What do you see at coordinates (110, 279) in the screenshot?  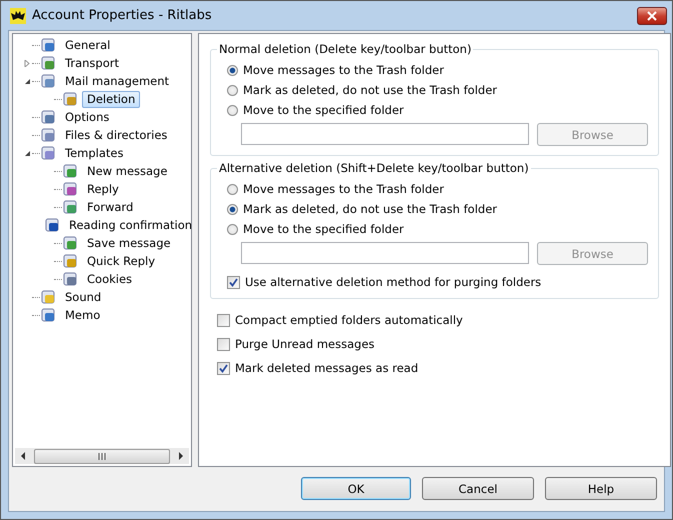 I see `tree-item: Cookies` at bounding box center [110, 279].